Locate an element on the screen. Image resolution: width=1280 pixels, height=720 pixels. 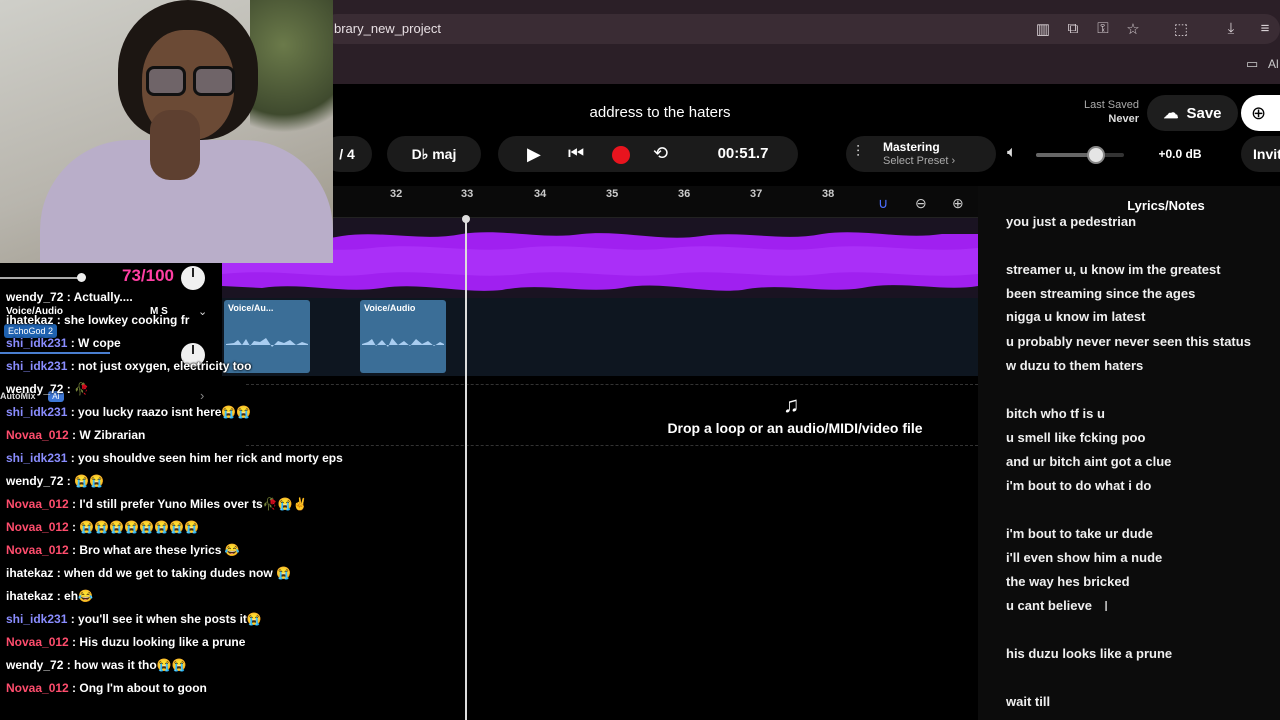
chat-text: : 🥀 is located at coordinates (76, 389).